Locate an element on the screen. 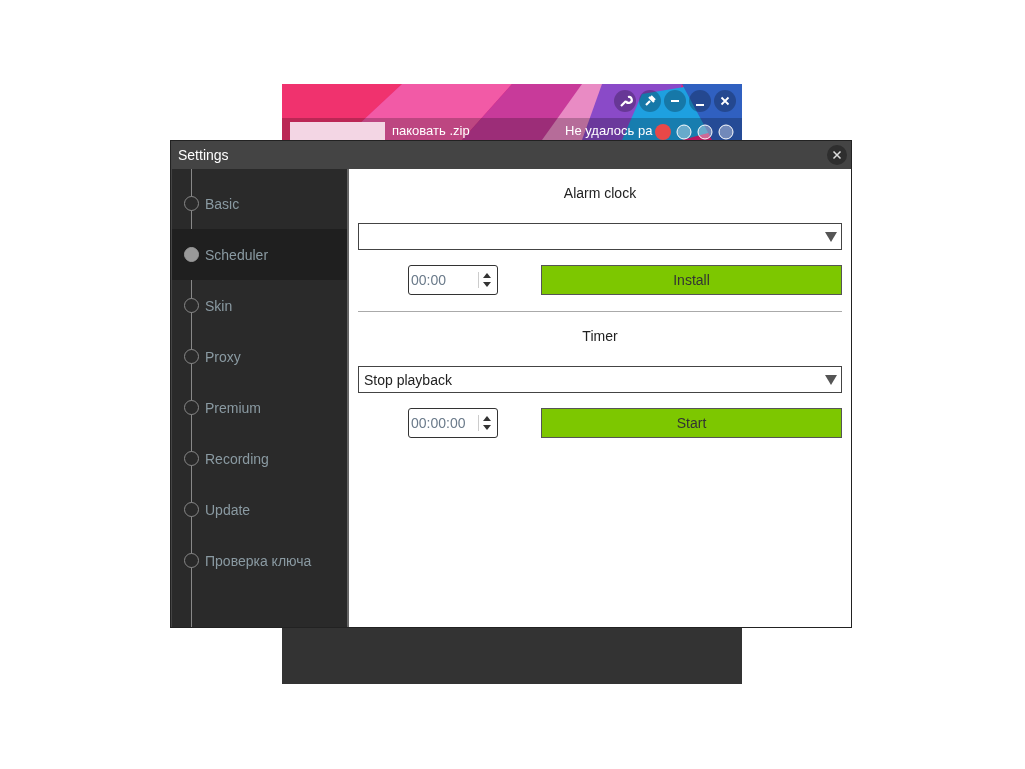 Image resolution: width=1025 pixels, height=769 pixels. sidebar-item: Proxy is located at coordinates (259, 356).